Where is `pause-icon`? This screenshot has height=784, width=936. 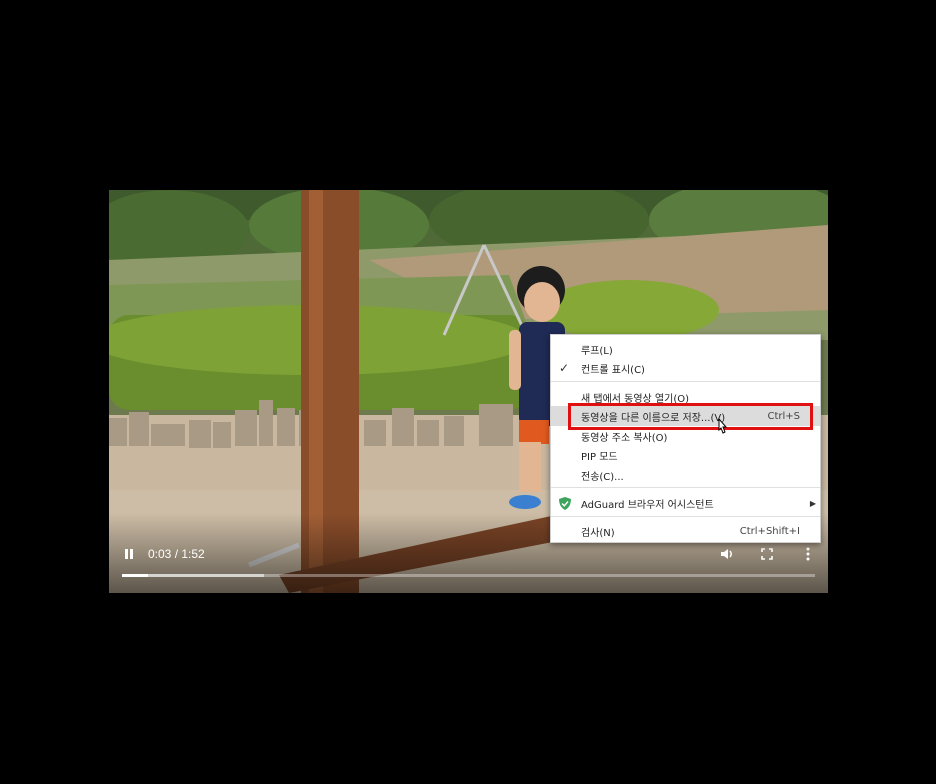 pause-icon is located at coordinates (129, 554).